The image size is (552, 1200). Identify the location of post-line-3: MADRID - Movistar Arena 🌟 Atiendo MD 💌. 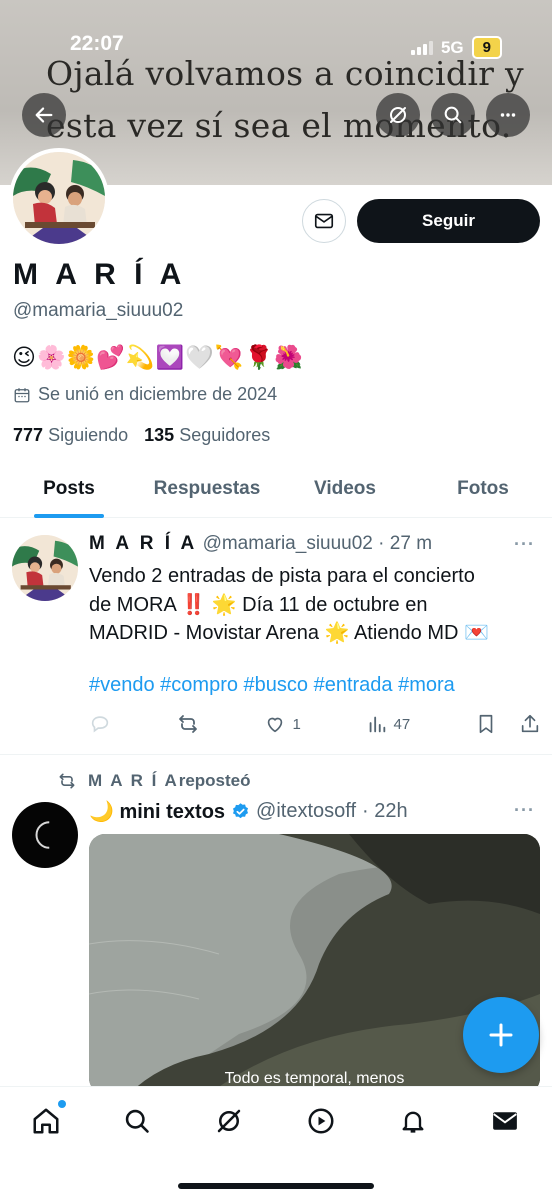
(289, 633).